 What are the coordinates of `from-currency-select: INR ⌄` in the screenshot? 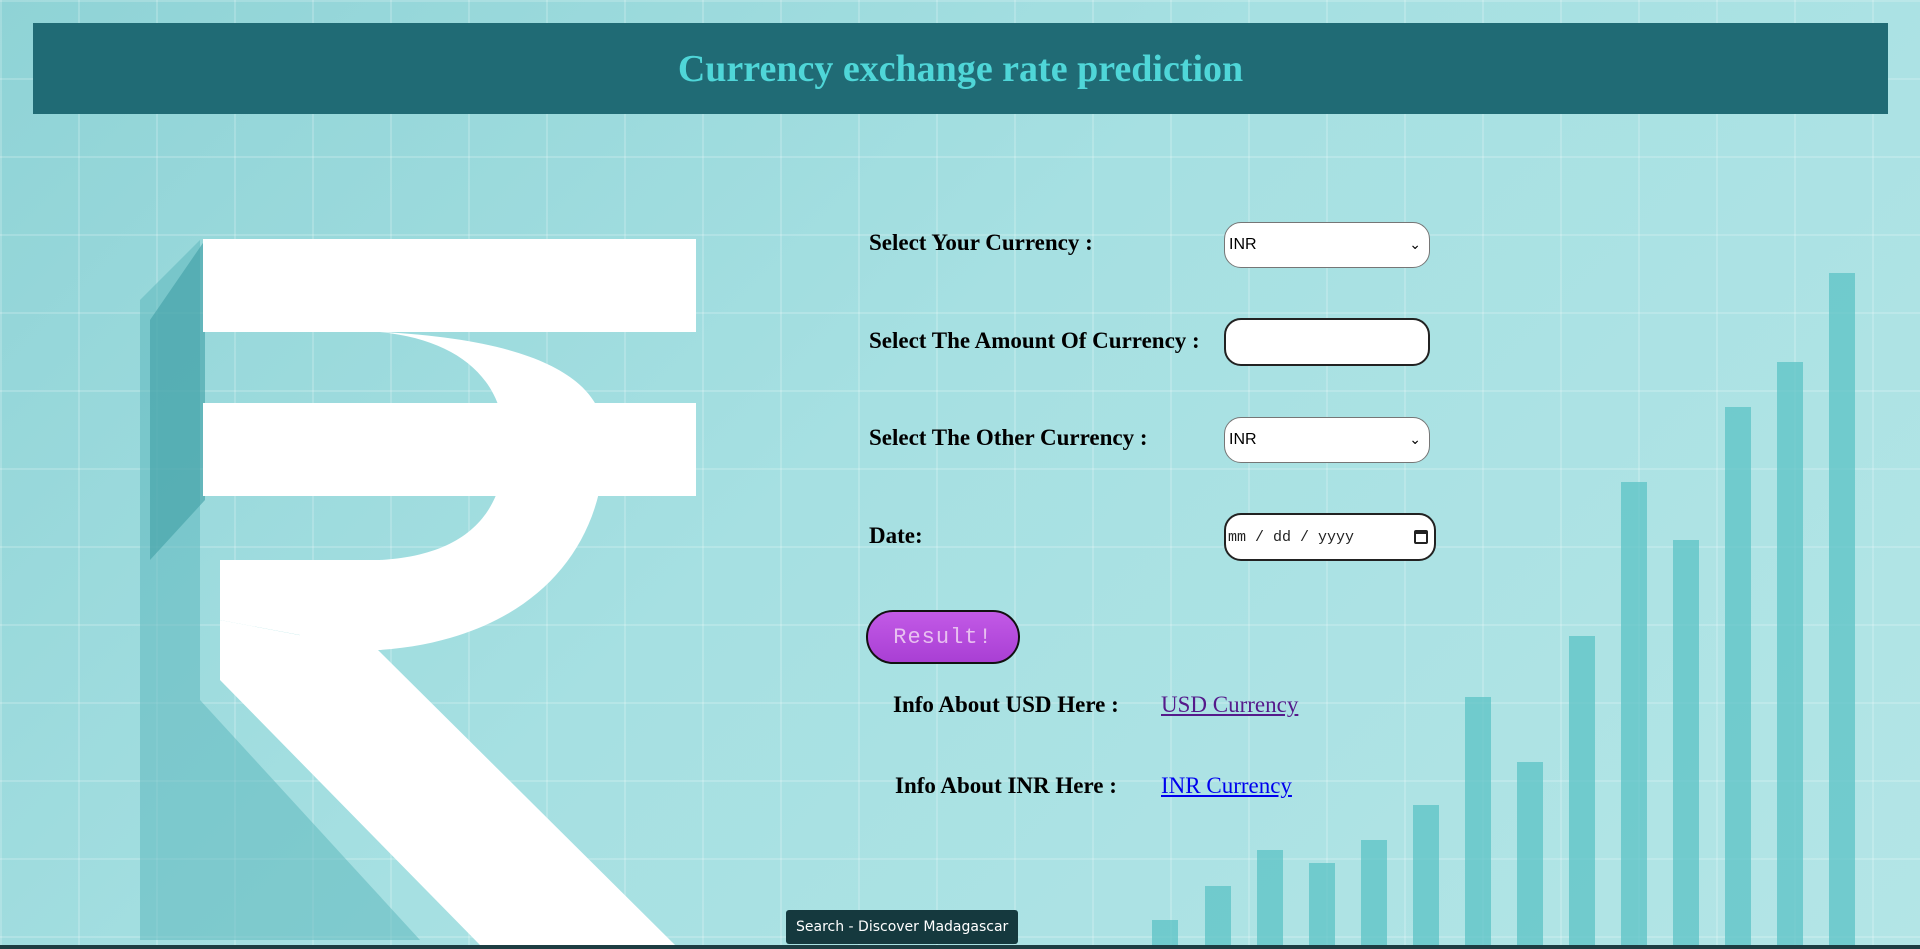 It's located at (1327, 245).